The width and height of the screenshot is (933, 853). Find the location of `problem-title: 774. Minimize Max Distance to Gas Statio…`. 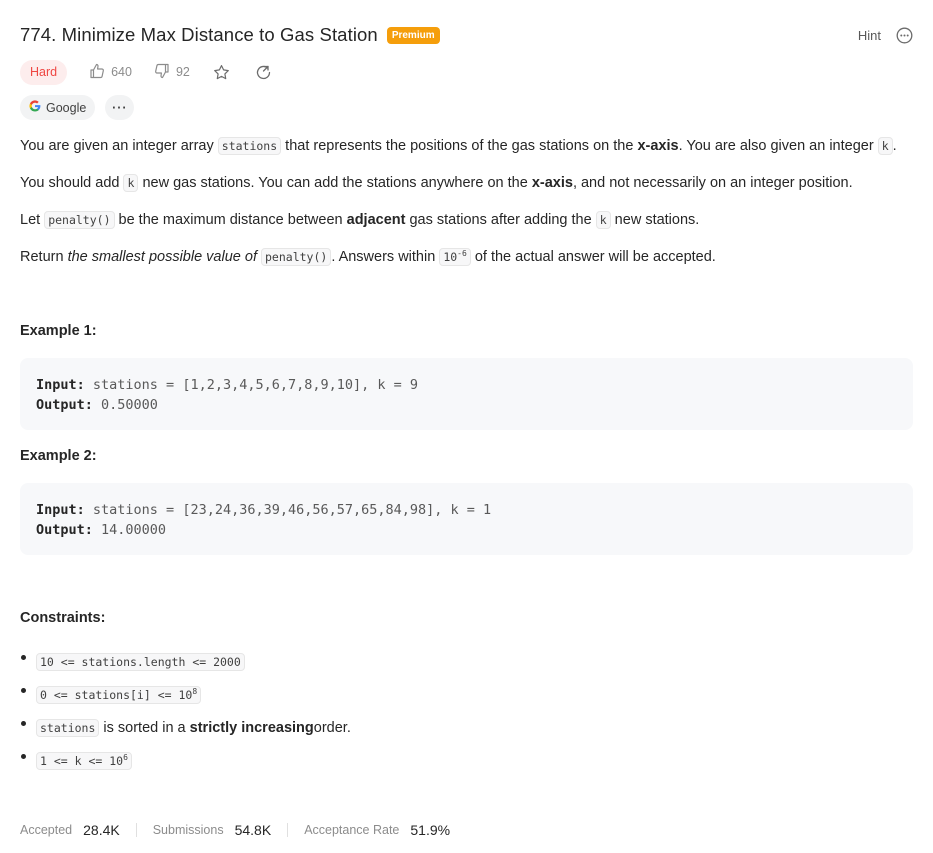

problem-title: 774. Minimize Max Distance to Gas Statio… is located at coordinates (199, 35).